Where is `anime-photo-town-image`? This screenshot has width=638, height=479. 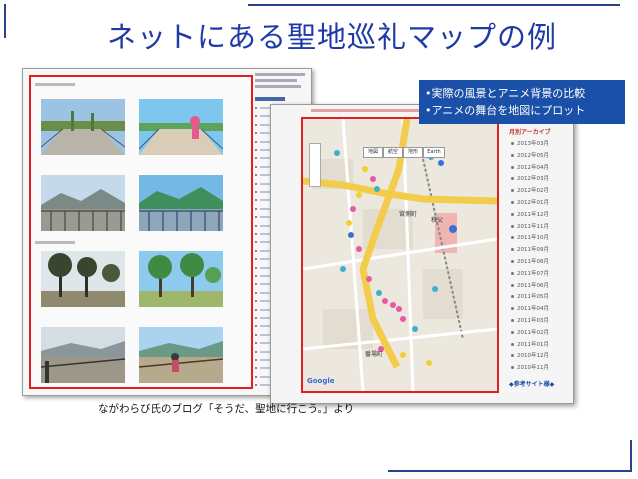 anime-photo-town-image is located at coordinates (181, 355).